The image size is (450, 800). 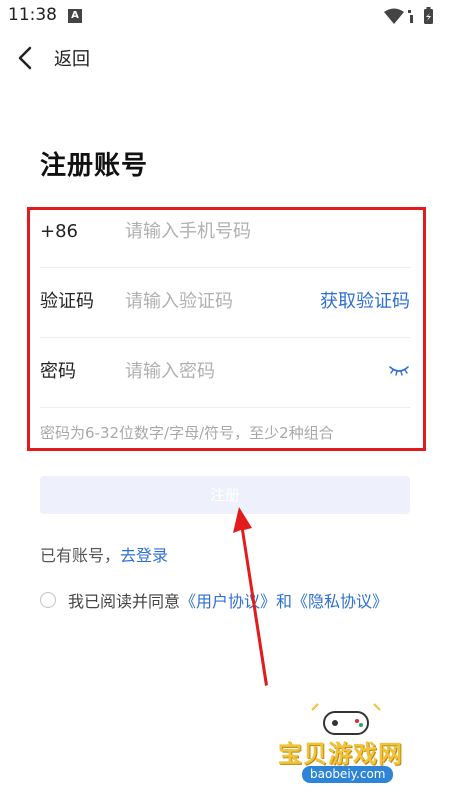 I want to click on watermark-logo: 宝贝游戏网 baobeiy.com, so click(x=347, y=745).